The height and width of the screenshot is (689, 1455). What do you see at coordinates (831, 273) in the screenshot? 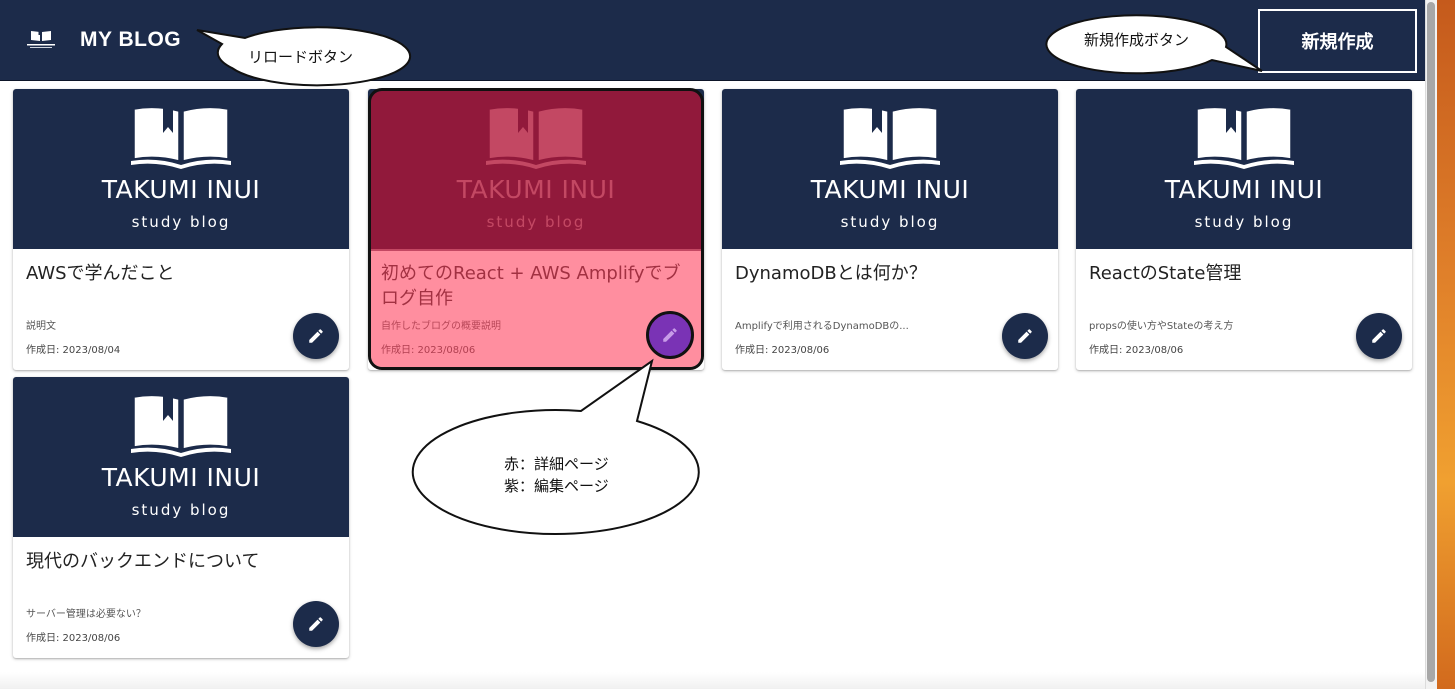
I see `post-title: DynamoDBとは何か？` at bounding box center [831, 273].